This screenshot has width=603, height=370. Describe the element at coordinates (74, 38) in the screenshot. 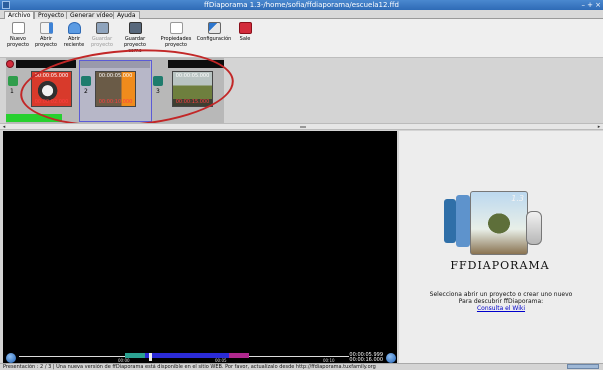

I see `abrir-reciente-button: Abrir reciente` at that location.